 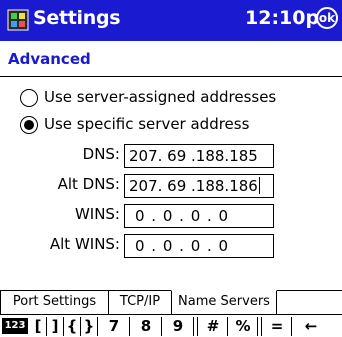 What do you see at coordinates (54, 302) in the screenshot?
I see `tab-port-settings: Port Settings` at bounding box center [54, 302].